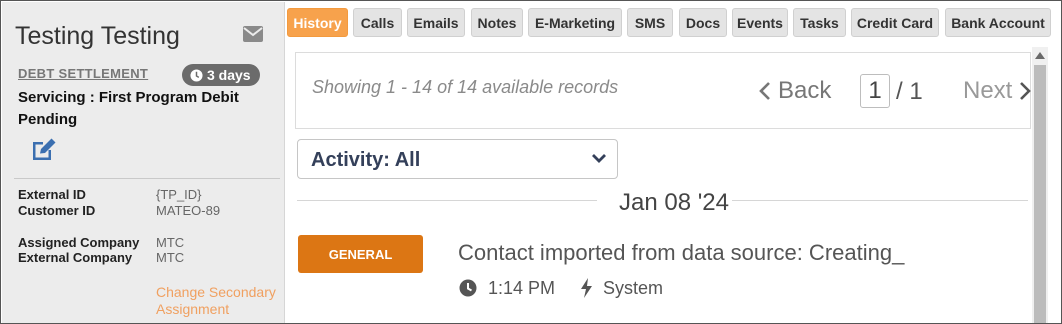  I want to click on tab-events: Events, so click(760, 22).